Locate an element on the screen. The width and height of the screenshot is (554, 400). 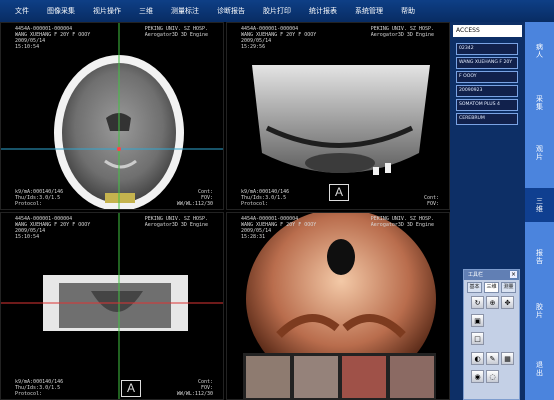
study-date-field: 20090923 is located at coordinates (487, 91).